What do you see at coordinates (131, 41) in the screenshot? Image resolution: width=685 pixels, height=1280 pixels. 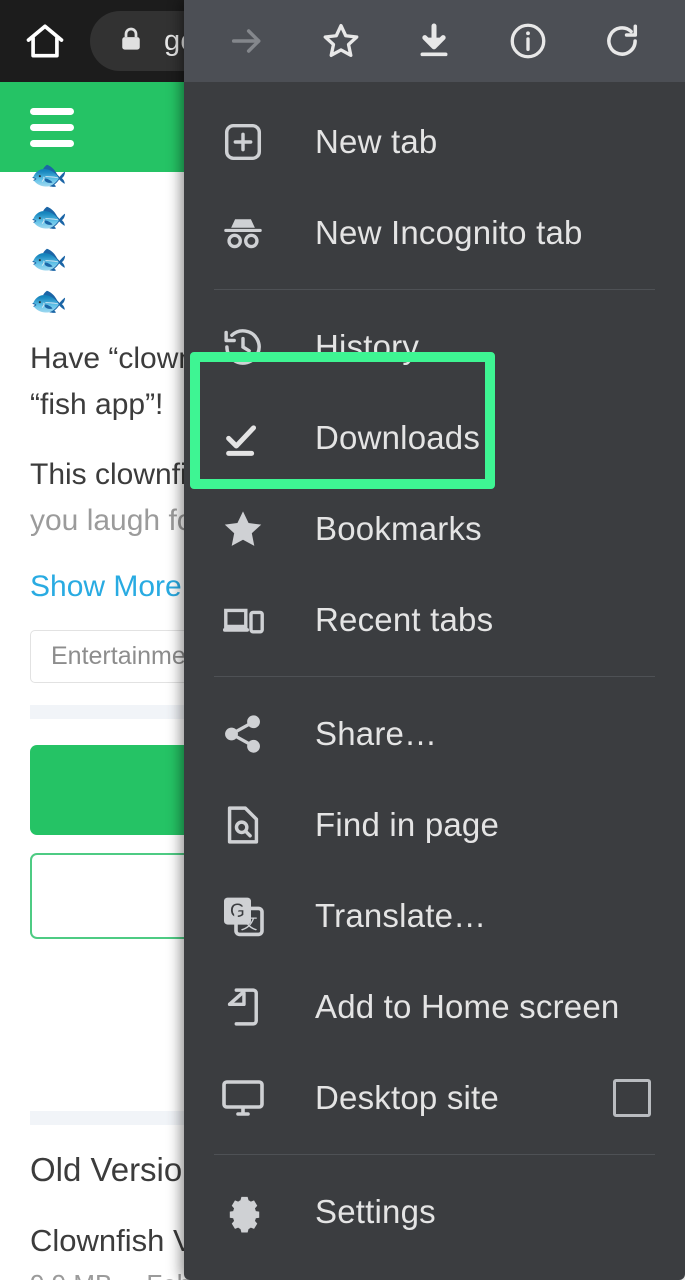 I see `lock-icon` at bounding box center [131, 41].